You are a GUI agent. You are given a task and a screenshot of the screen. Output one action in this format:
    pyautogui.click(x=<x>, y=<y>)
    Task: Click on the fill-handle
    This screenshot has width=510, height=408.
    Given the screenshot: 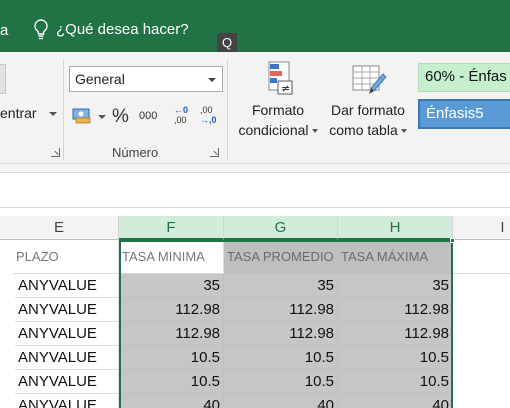 What is the action you would take?
    pyautogui.click(x=452, y=240)
    